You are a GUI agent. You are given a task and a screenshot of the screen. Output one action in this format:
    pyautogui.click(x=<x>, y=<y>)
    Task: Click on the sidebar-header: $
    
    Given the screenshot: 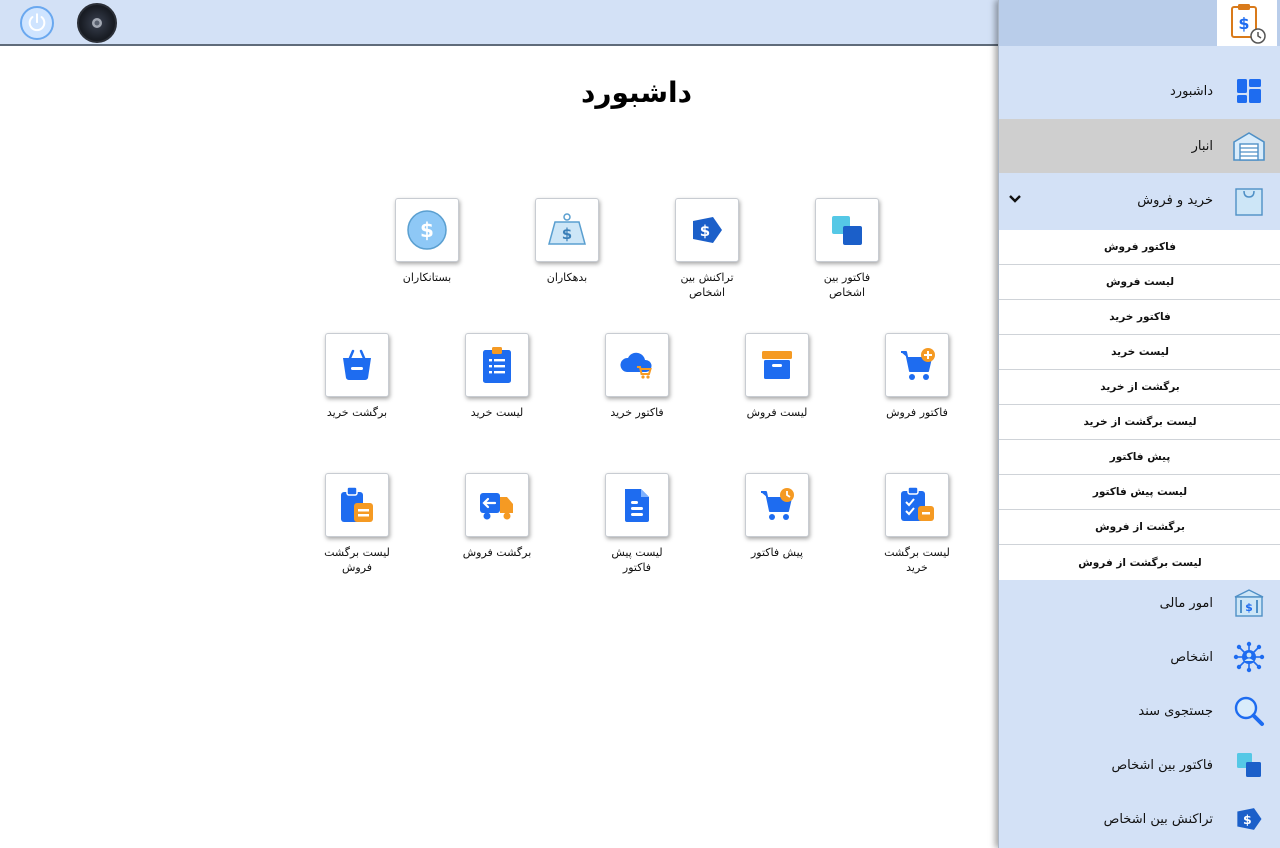 What is the action you would take?
    pyautogui.click(x=1139, y=23)
    